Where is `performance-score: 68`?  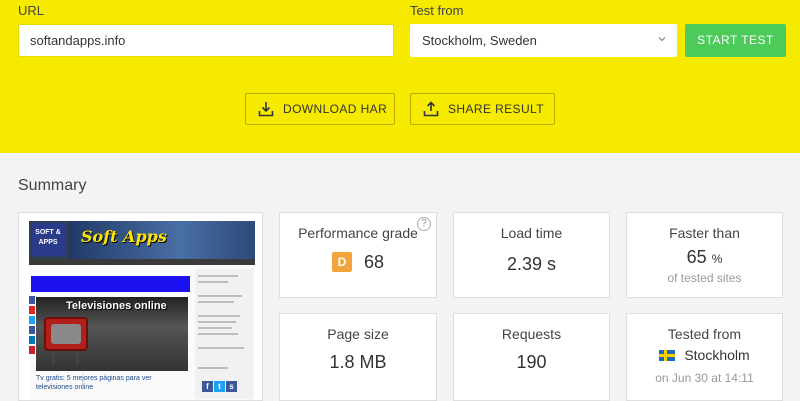 performance-score: 68 is located at coordinates (374, 262).